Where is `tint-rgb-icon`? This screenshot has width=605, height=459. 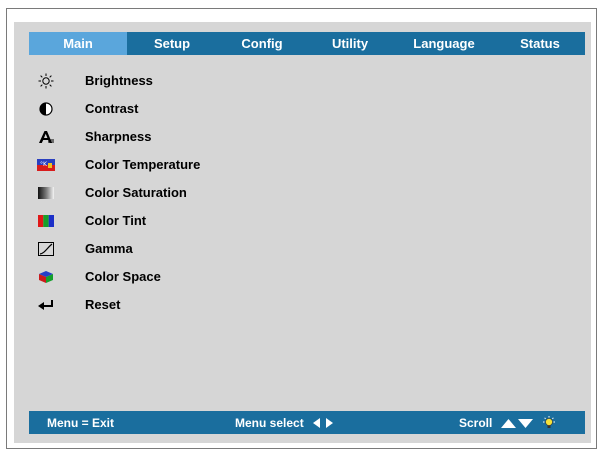
tint-rgb-icon is located at coordinates (46, 221).